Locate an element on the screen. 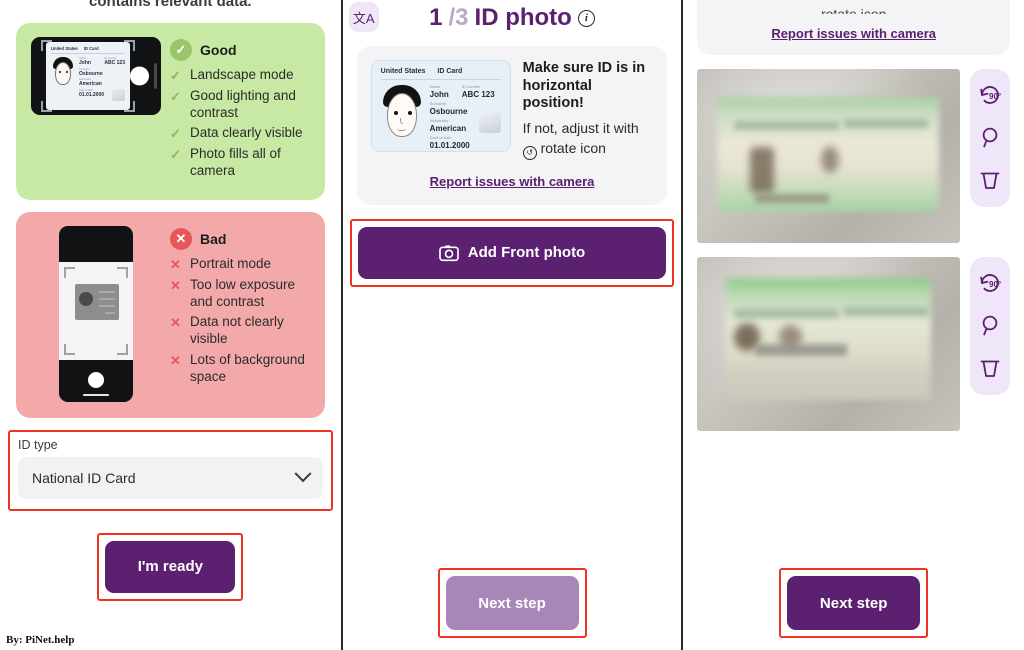 This screenshot has height=650, width=1024. list-item: ✓ Good lighting and contrast is located at coordinates (240, 104).